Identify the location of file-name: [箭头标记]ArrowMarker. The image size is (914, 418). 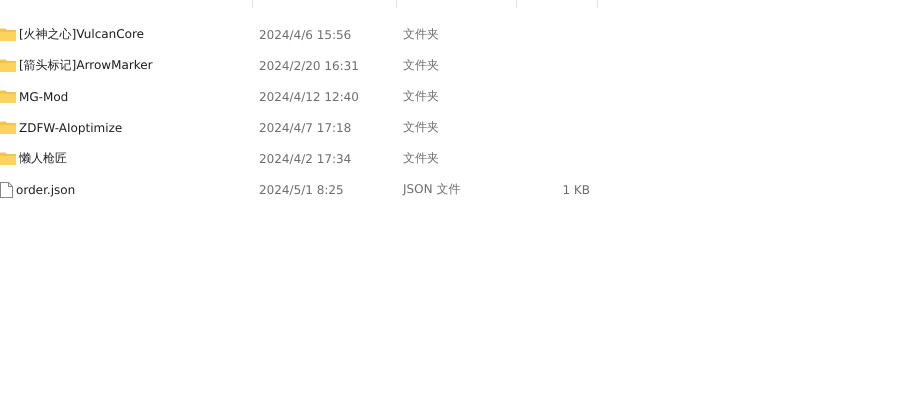
(86, 65).